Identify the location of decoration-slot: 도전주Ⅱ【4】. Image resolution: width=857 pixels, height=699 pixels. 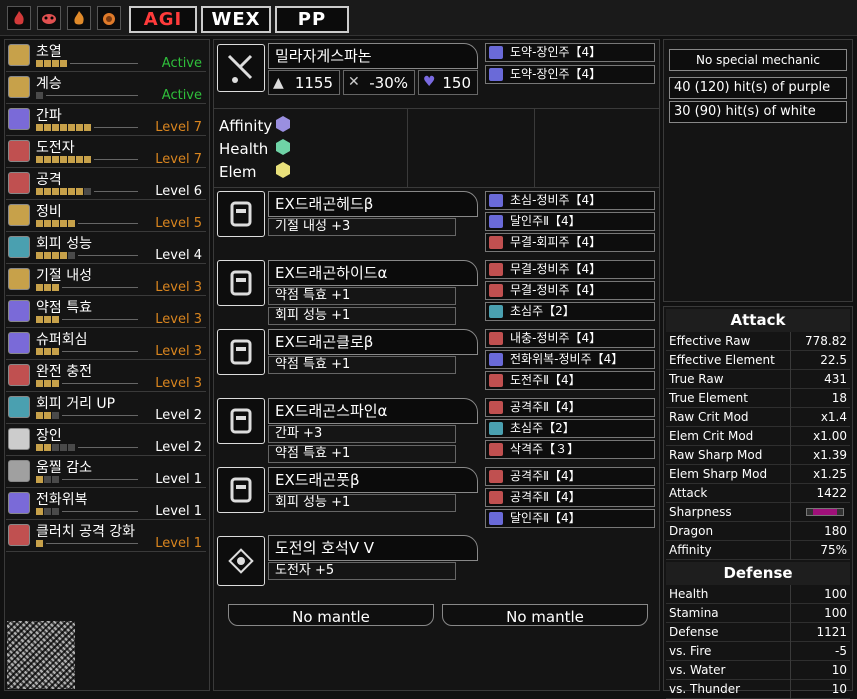
(570, 380).